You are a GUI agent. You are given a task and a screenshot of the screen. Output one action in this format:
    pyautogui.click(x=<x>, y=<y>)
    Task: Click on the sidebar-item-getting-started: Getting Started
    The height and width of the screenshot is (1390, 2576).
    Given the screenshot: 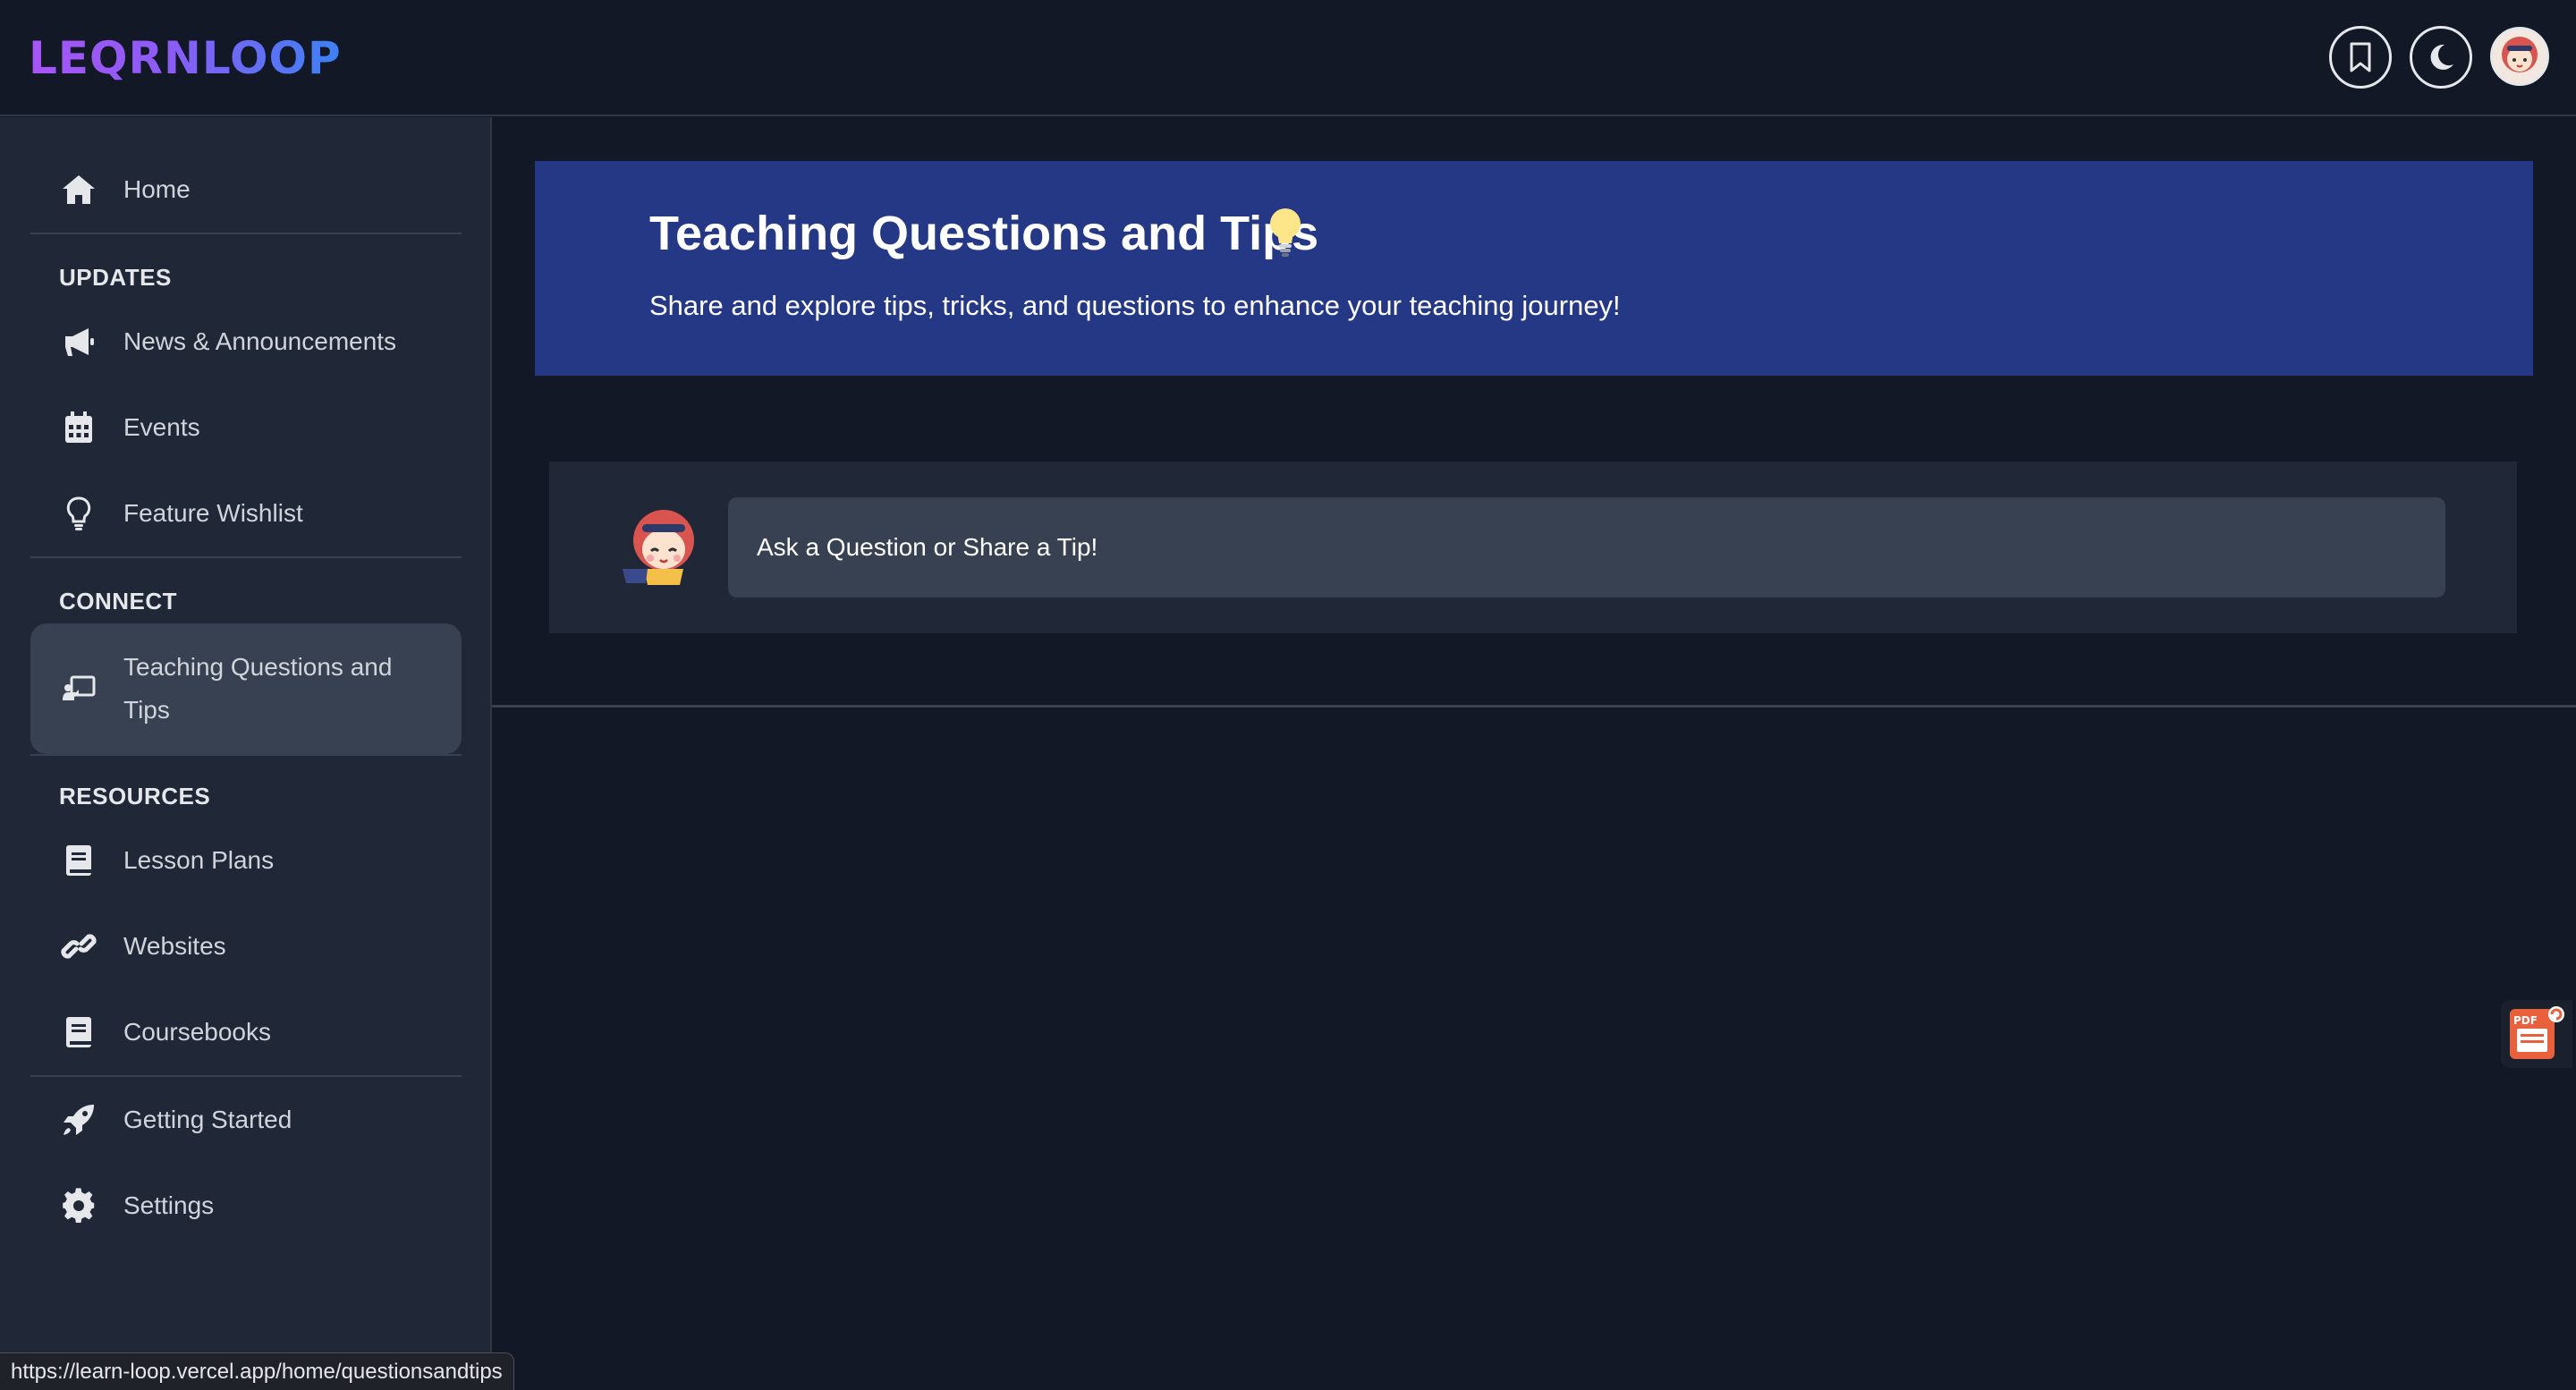 What is the action you would take?
    pyautogui.click(x=246, y=1120)
    